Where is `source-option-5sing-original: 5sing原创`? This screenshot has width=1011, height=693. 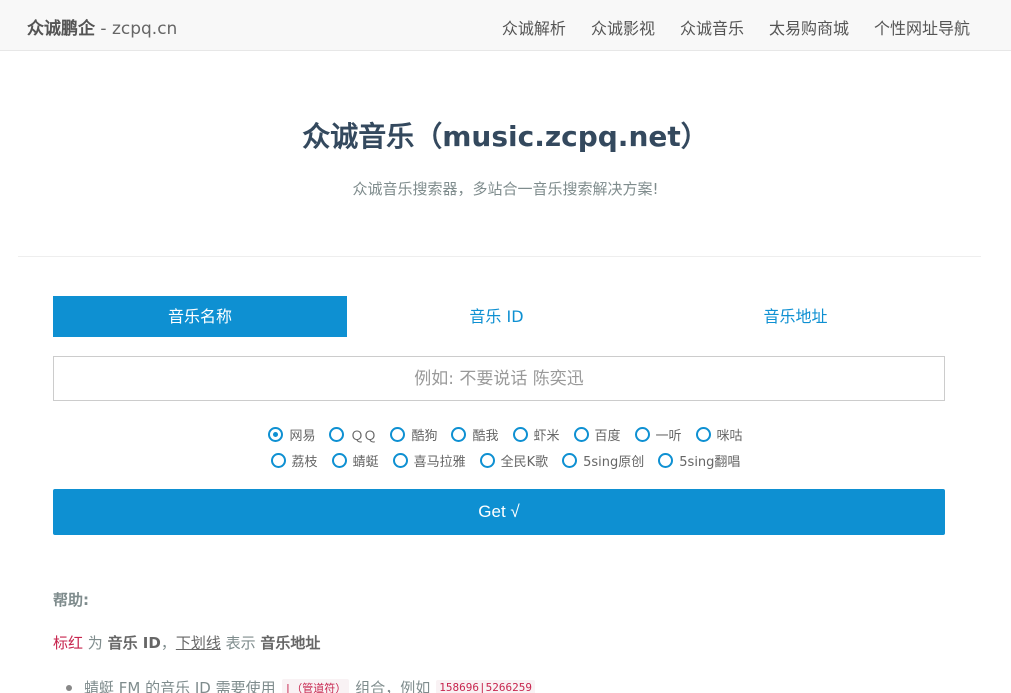 source-option-5sing-original: 5sing原创 is located at coordinates (603, 460).